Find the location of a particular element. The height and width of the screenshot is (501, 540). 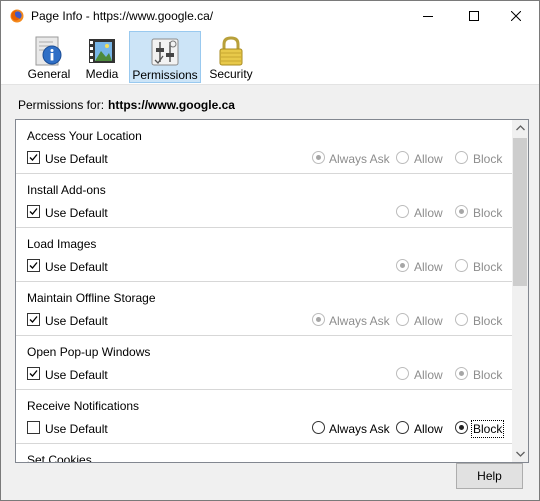

permission-title: Access Your Location is located at coordinates (84, 136).